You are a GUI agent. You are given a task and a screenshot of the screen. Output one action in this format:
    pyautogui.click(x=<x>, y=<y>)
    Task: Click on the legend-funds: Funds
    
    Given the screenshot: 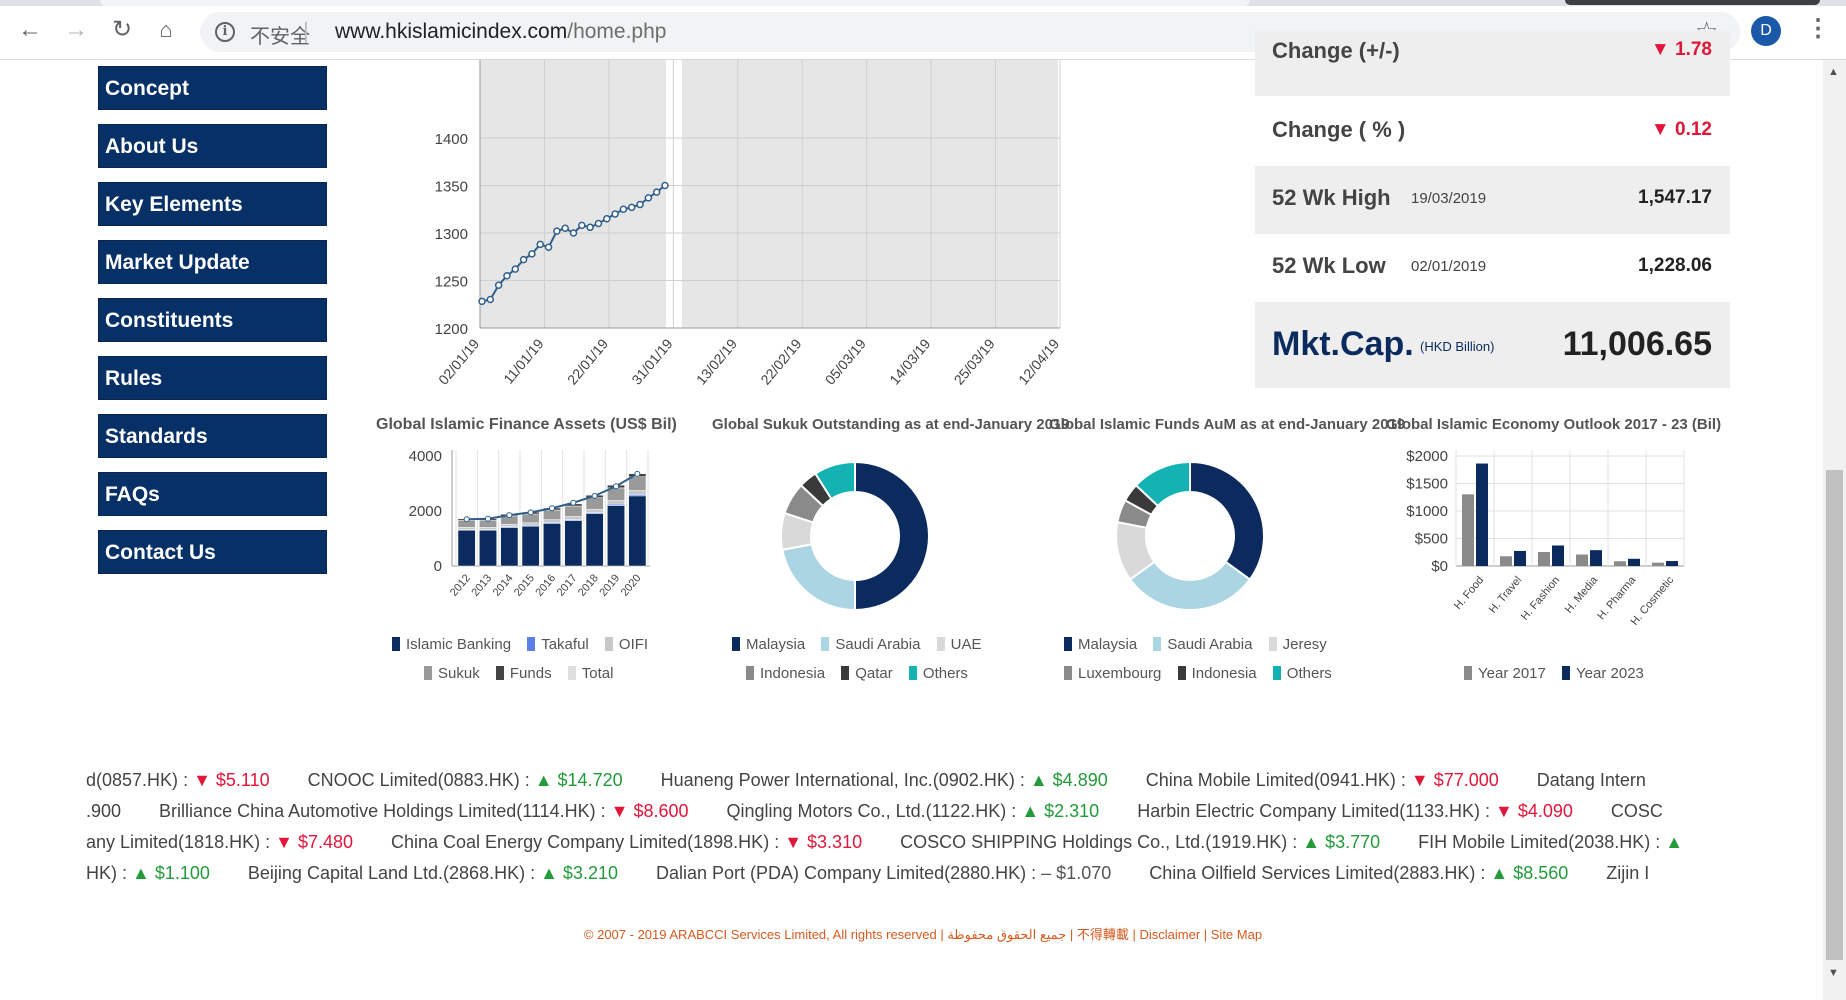 What is the action you would take?
    pyautogui.click(x=523, y=673)
    